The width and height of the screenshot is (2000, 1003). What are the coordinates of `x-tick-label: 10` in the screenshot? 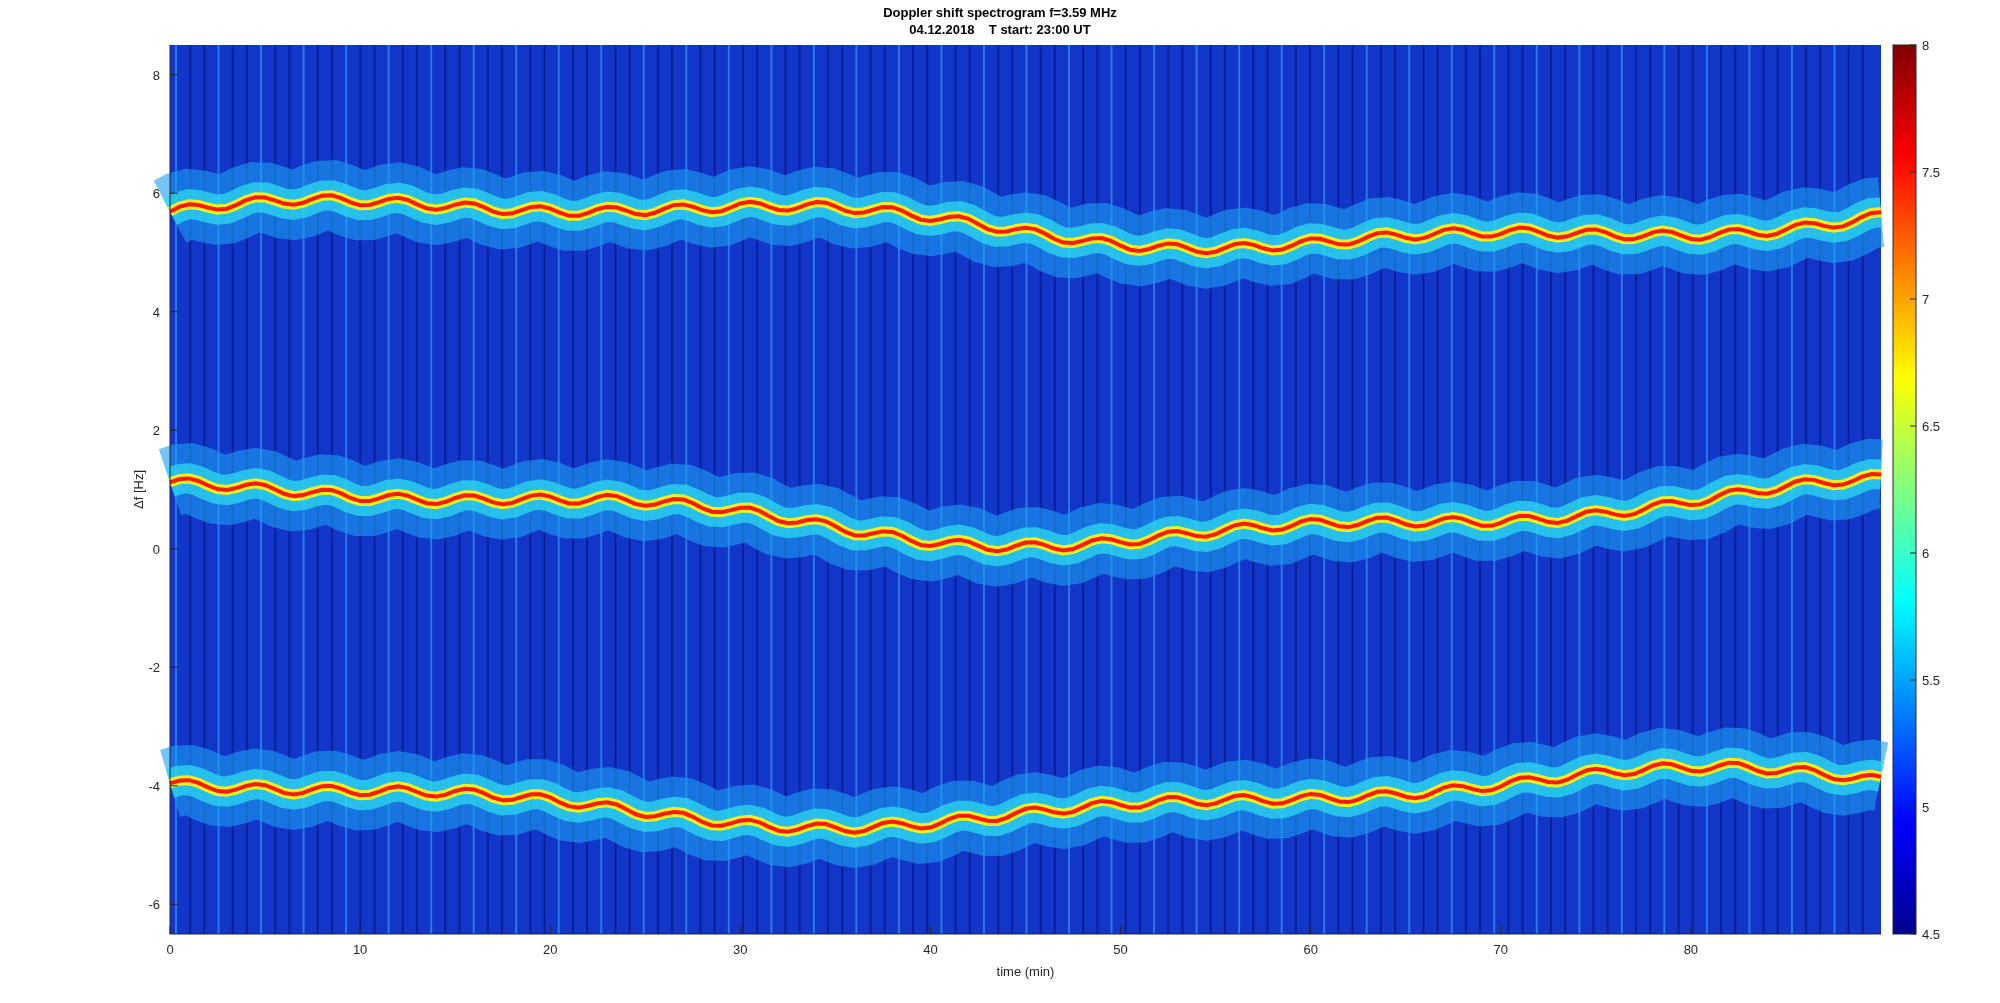 It's located at (360, 949).